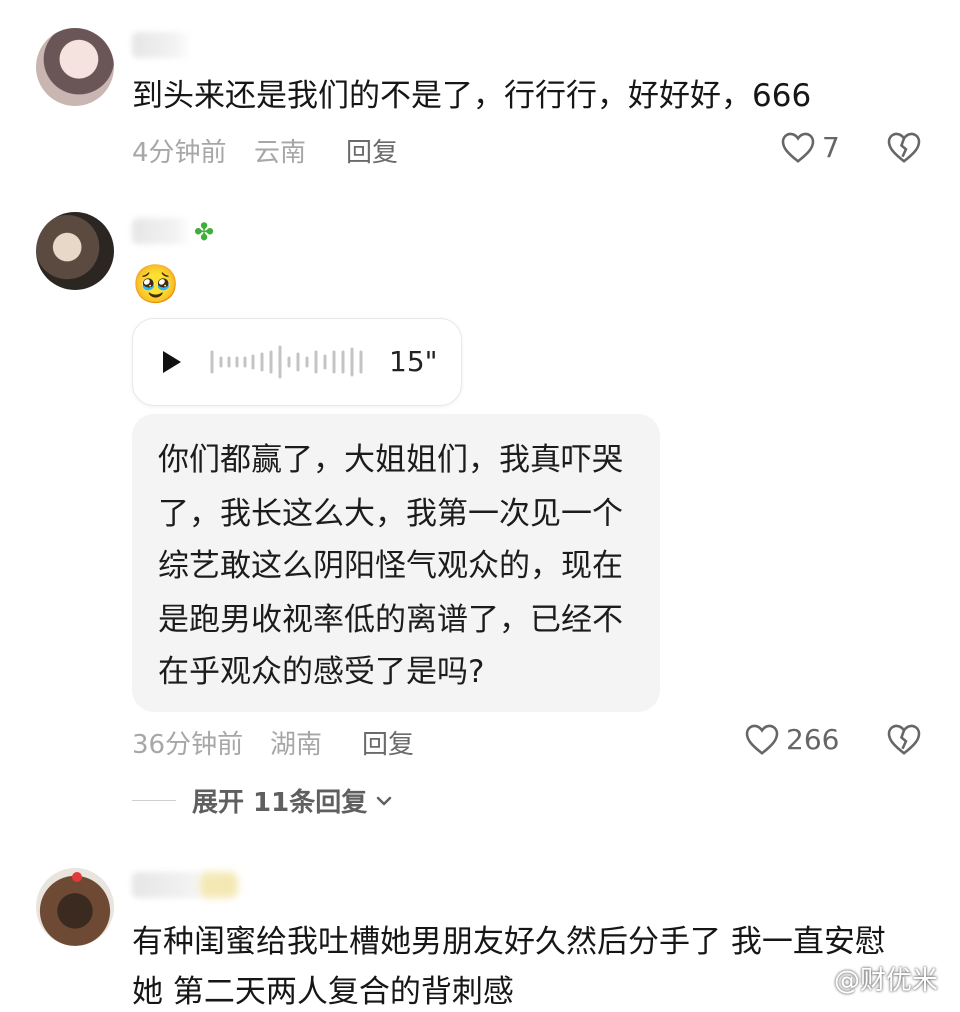  What do you see at coordinates (390, 620) in the screenshot?
I see `quote-line: 是跑男收视率低的离谱了，已经不` at bounding box center [390, 620].